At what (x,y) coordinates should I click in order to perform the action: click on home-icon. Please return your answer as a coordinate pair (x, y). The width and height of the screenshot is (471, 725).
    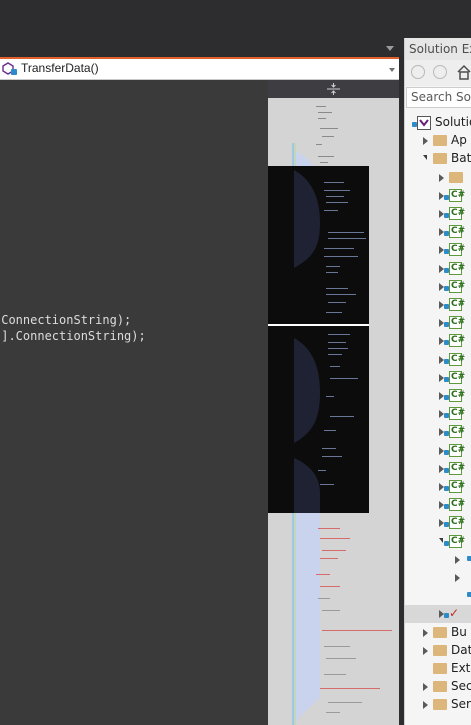
    Looking at the image, I should click on (463, 72).